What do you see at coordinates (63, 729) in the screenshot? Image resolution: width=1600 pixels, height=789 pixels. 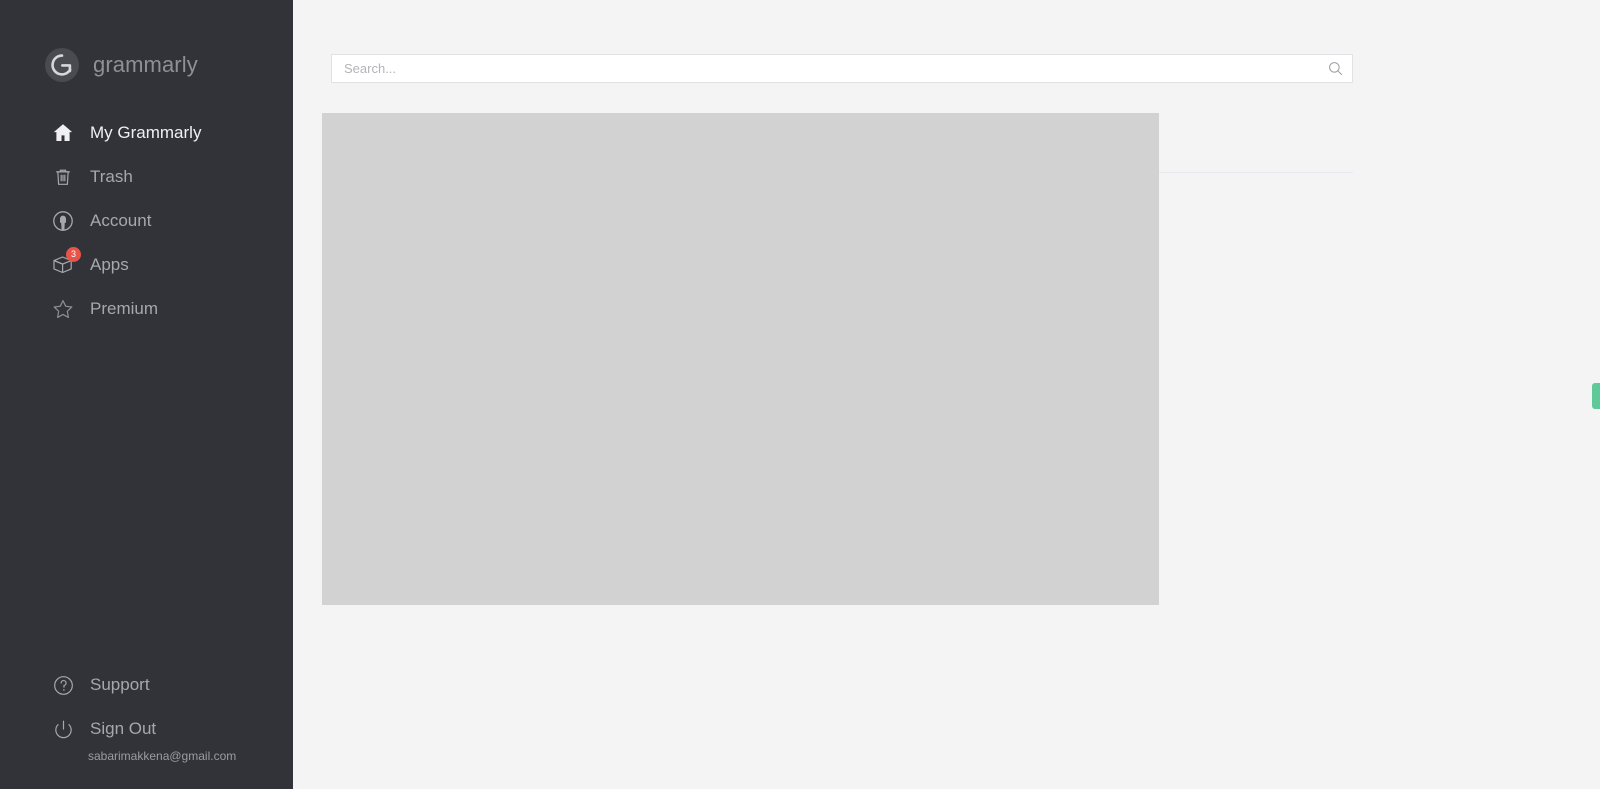 I see `power-icon` at bounding box center [63, 729].